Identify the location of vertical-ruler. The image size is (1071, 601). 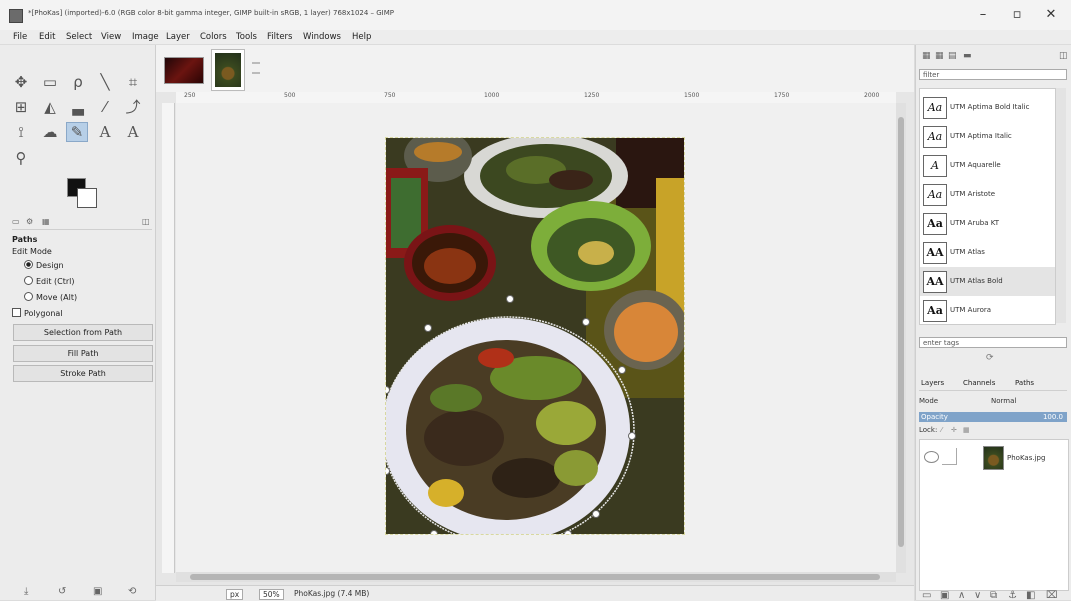
(168, 338).